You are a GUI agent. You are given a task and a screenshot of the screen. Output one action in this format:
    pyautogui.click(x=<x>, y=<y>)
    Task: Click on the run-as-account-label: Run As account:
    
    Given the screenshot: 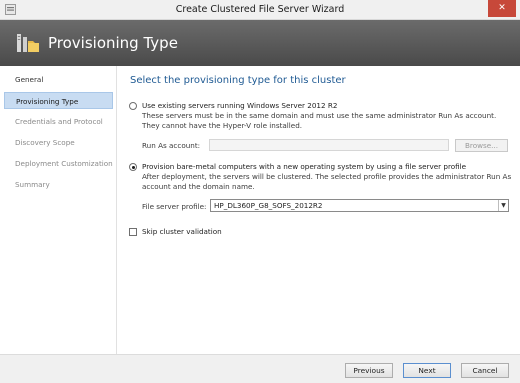 What is the action you would take?
    pyautogui.click(x=171, y=145)
    